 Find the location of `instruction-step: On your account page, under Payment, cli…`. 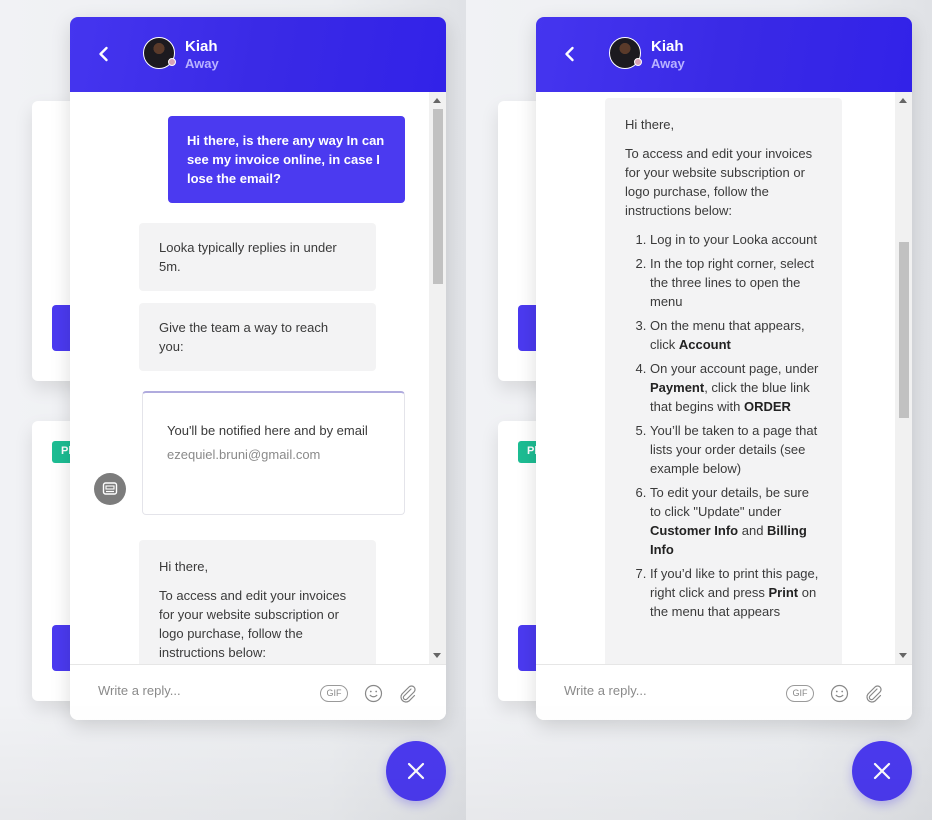

instruction-step: On your account page, under Payment, cli… is located at coordinates (736, 387).